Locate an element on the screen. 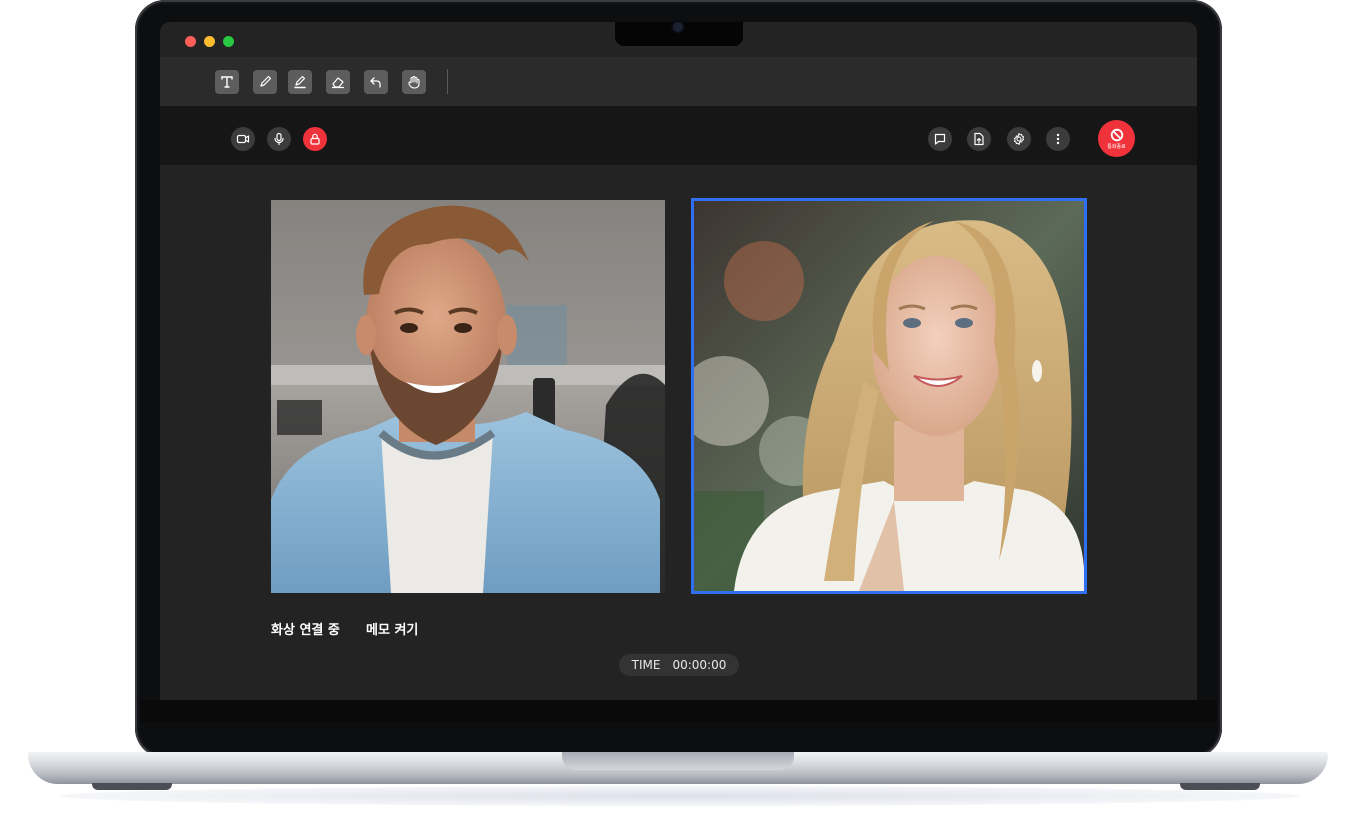  more-options-button is located at coordinates (1058, 139).